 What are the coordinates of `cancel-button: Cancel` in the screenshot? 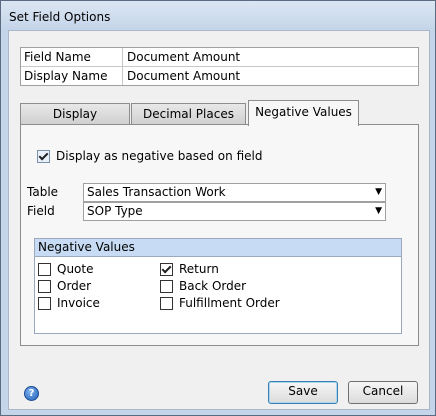 It's located at (383, 392).